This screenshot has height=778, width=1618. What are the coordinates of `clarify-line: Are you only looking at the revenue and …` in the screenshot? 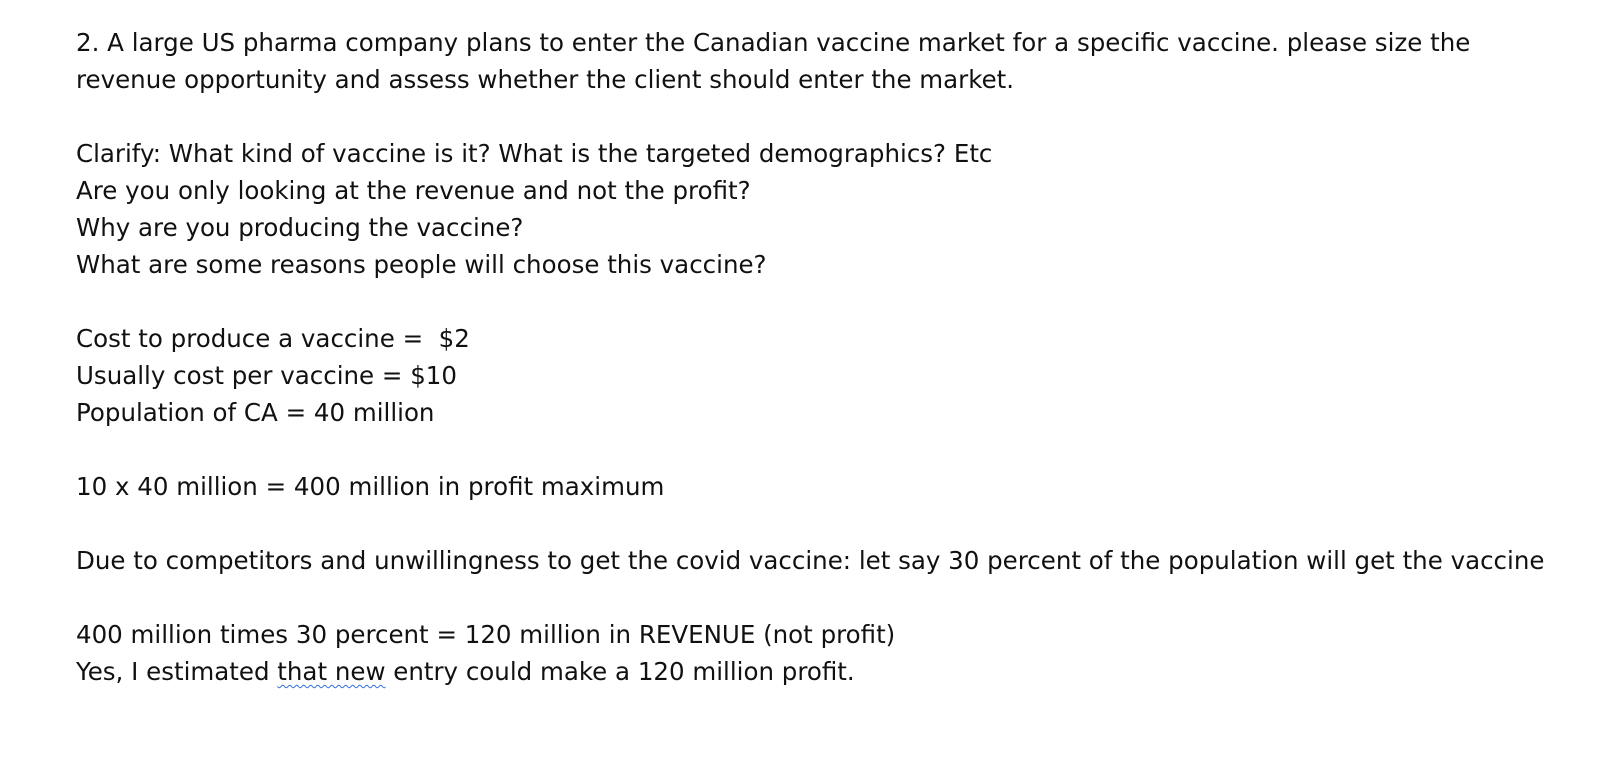 It's located at (413, 190).